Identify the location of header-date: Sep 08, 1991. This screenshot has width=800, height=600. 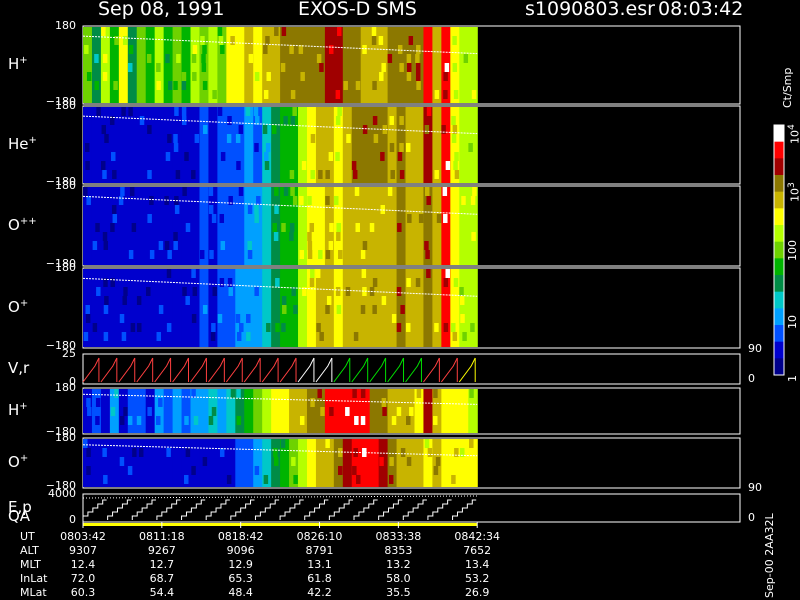
(161, 10).